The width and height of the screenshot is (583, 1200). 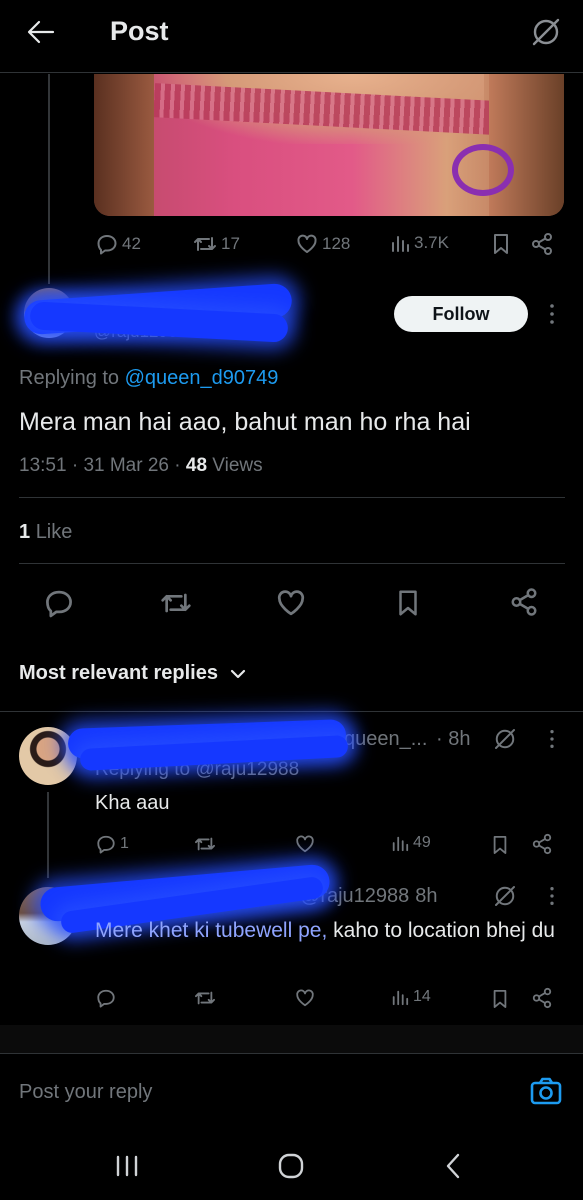 I want to click on like-button, so click(x=291, y=603).